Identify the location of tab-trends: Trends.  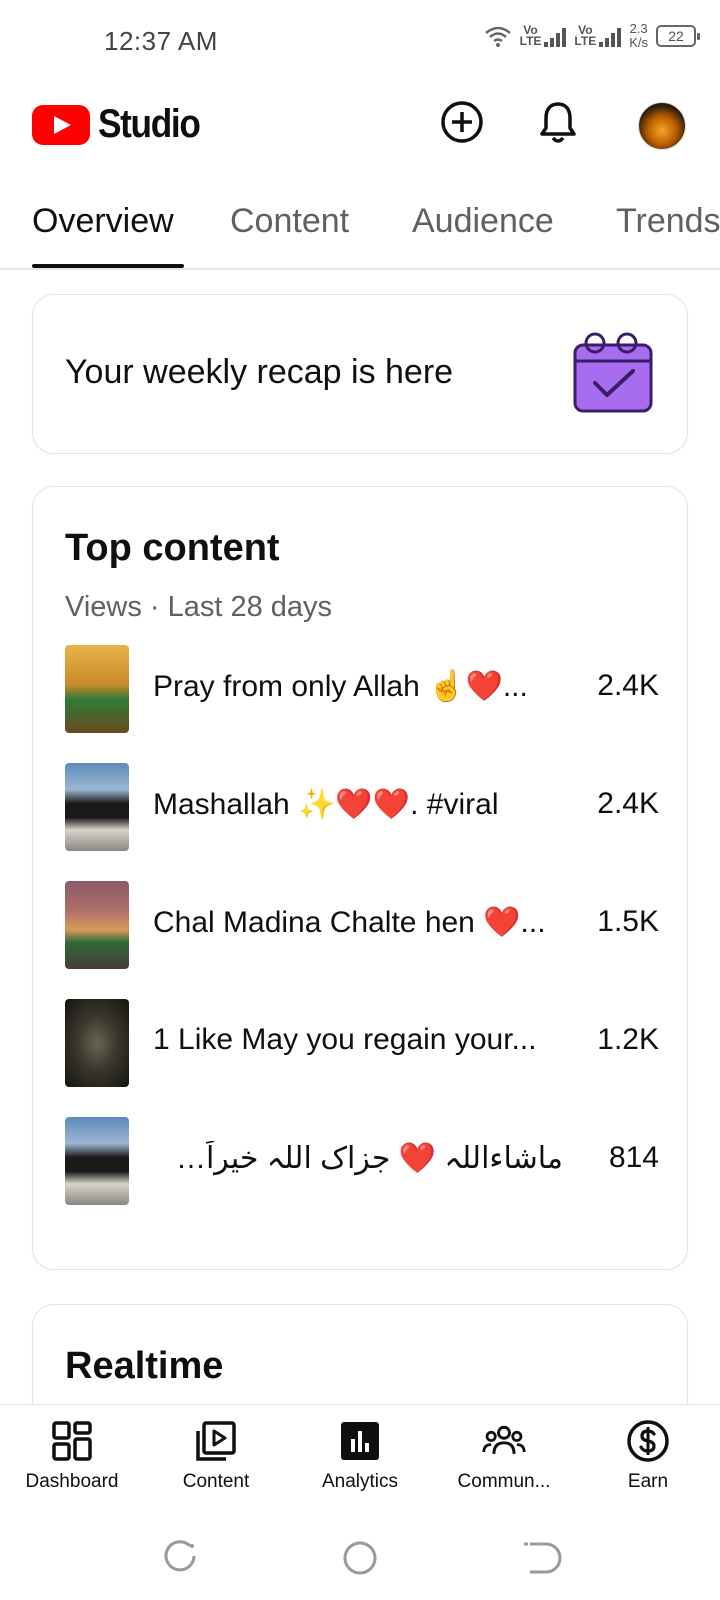
(668, 221).